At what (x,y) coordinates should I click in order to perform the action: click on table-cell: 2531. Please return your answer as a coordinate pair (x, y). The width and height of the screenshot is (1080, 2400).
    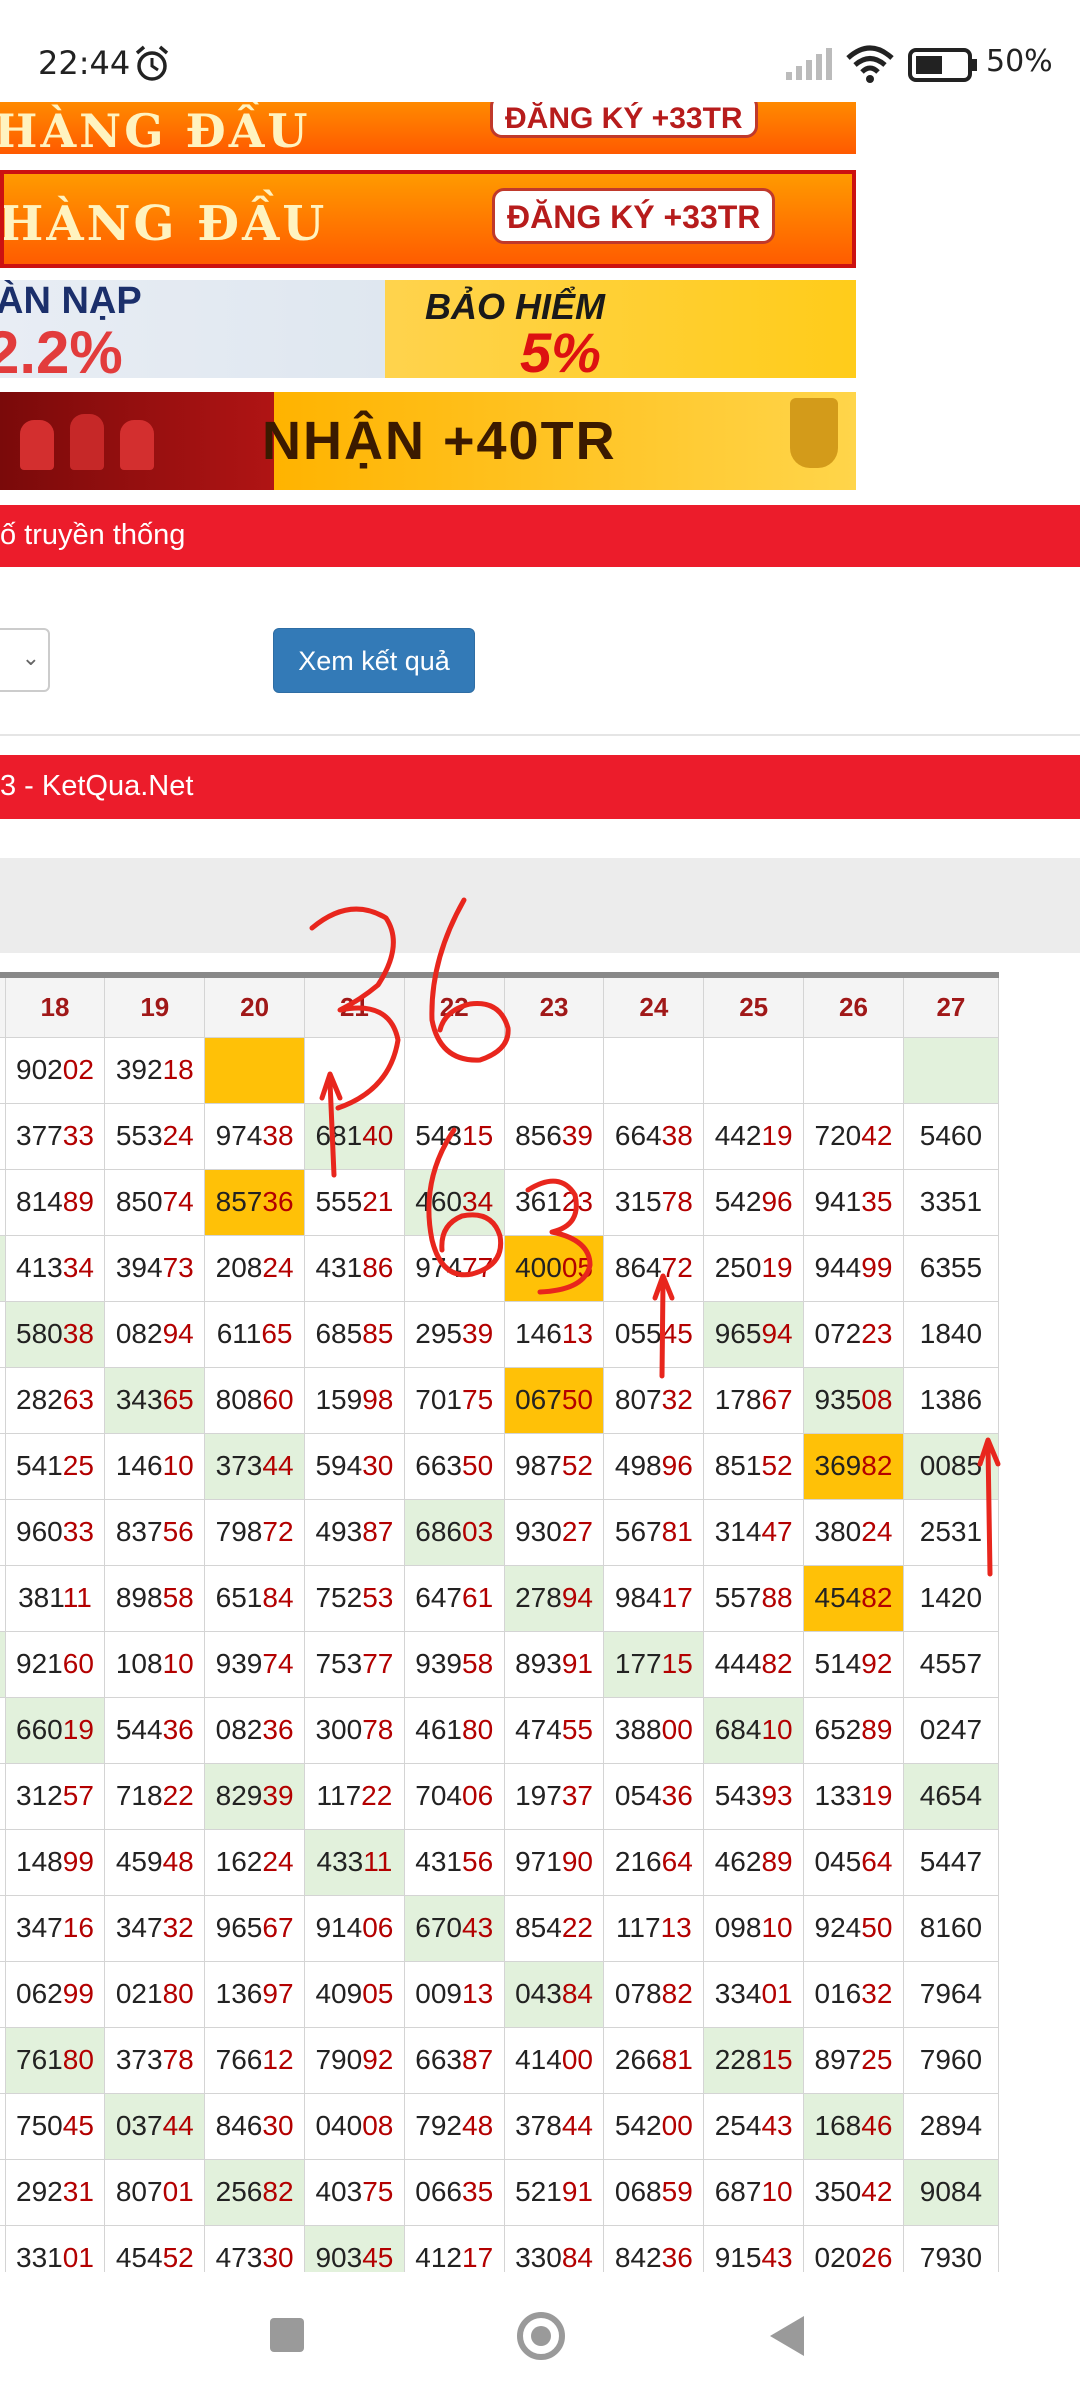
    Looking at the image, I should click on (951, 1532).